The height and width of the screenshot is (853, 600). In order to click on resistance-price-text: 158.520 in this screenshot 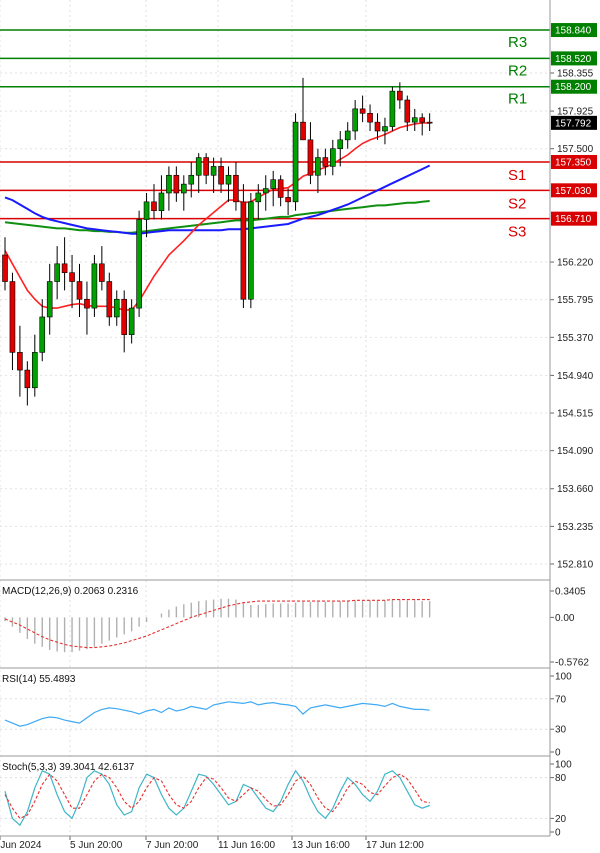, I will do `click(573, 59)`.